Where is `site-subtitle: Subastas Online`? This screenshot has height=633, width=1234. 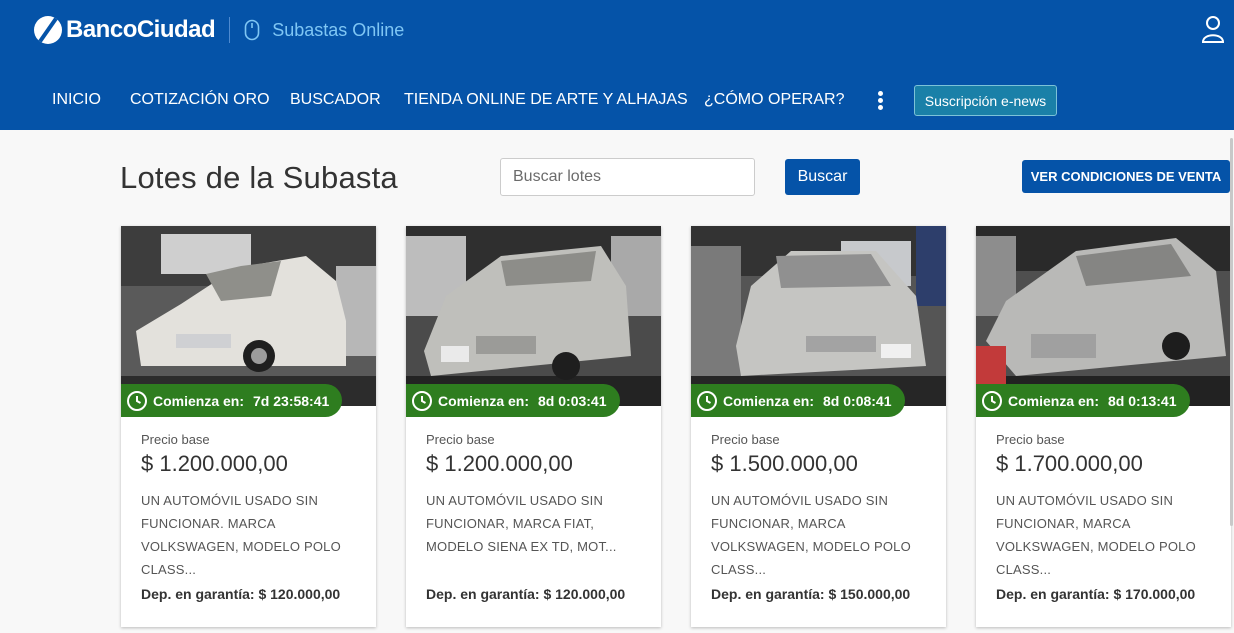 site-subtitle: Subastas Online is located at coordinates (338, 29).